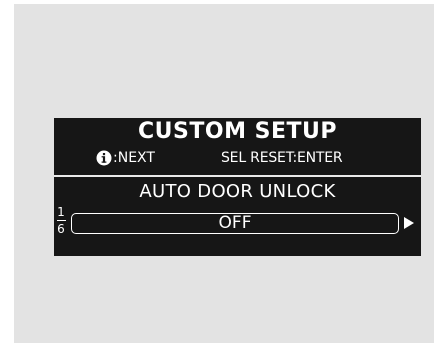 The image size is (437, 345). I want to click on page-indicator: 1 6, so click(61, 223).